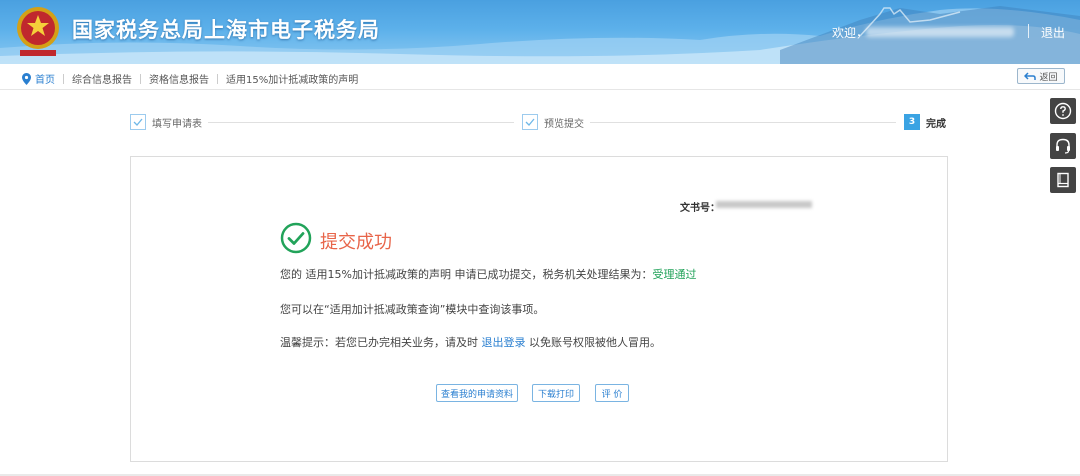  I want to click on back-label: 返回, so click(1048, 77).